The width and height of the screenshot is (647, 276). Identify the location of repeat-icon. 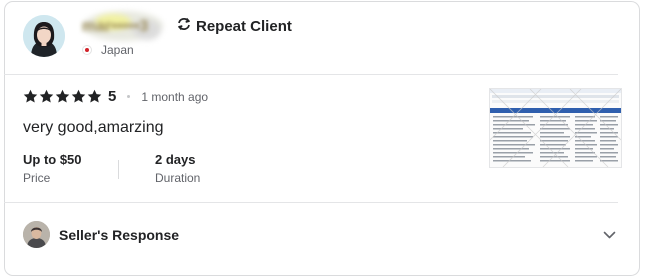
(184, 26).